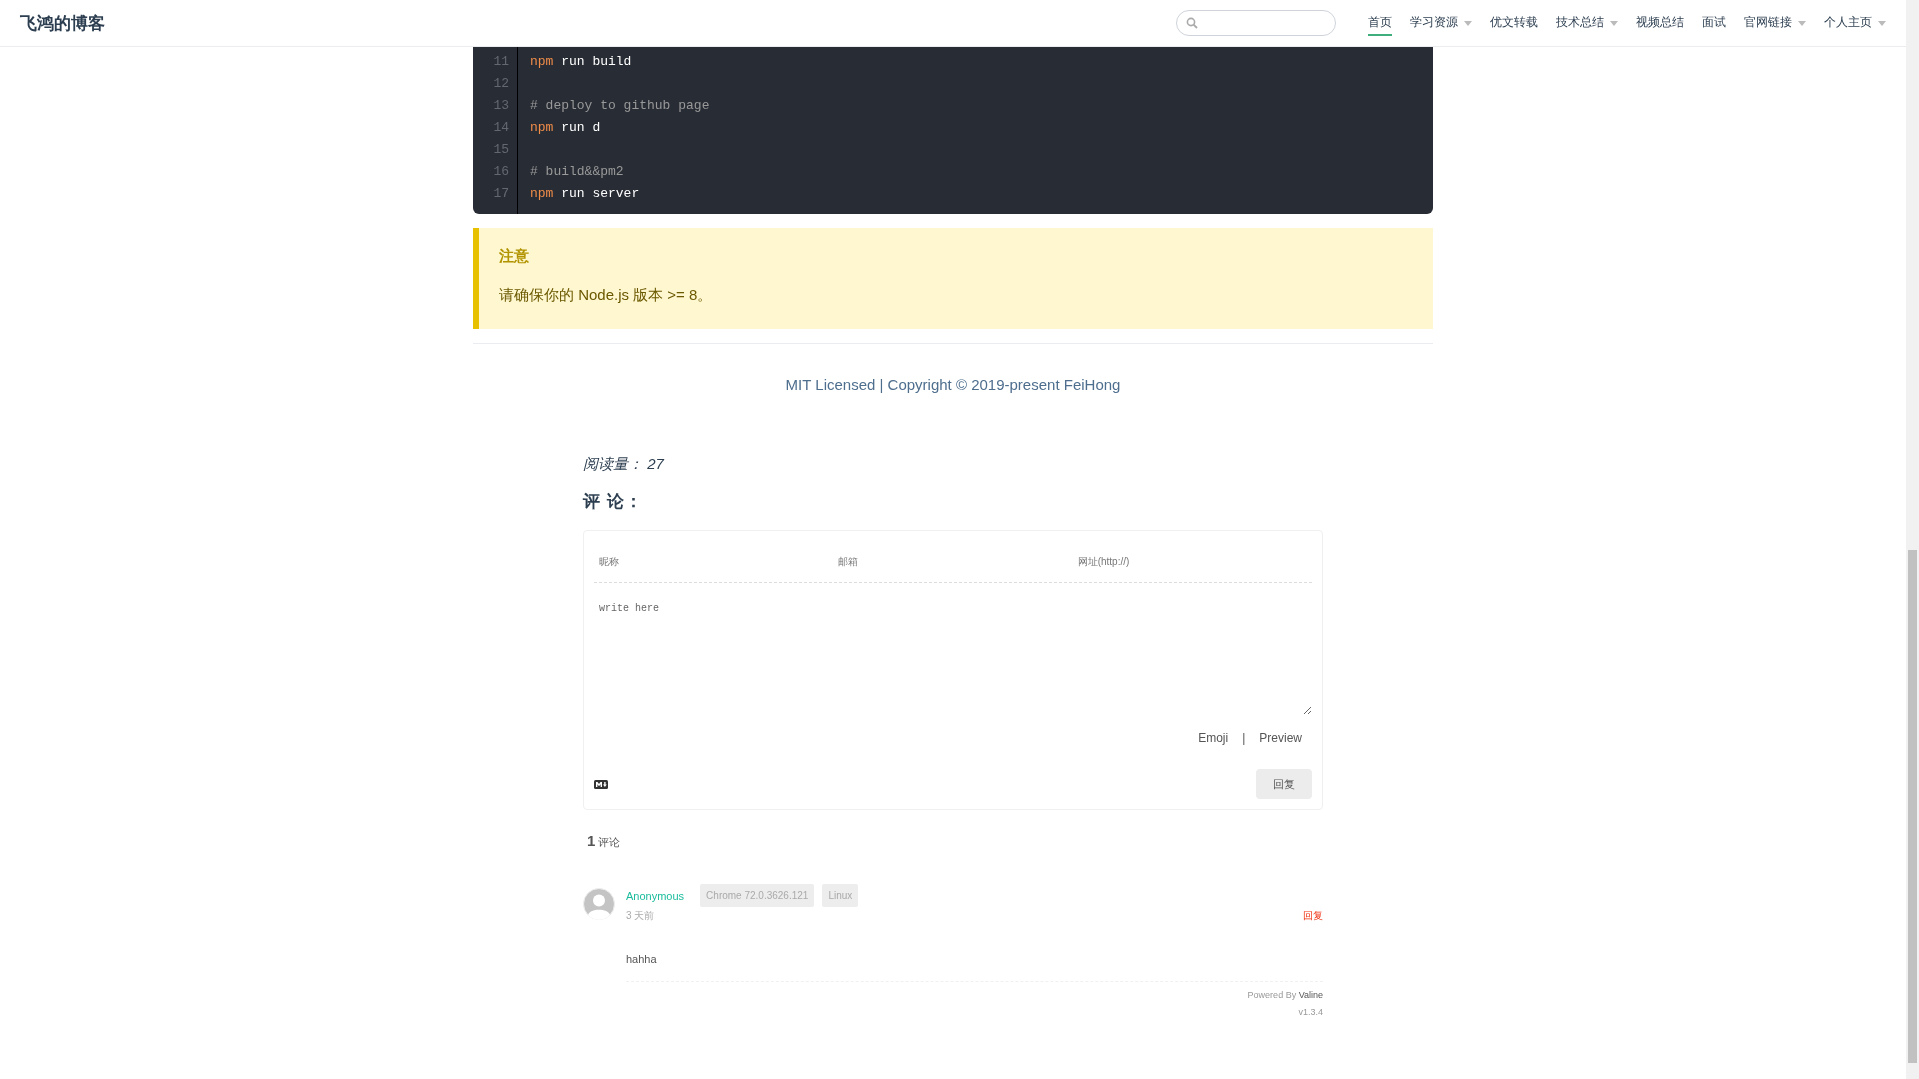  Describe the element at coordinates (613, 502) in the screenshot. I see `comments-heading: 评 论：` at that location.